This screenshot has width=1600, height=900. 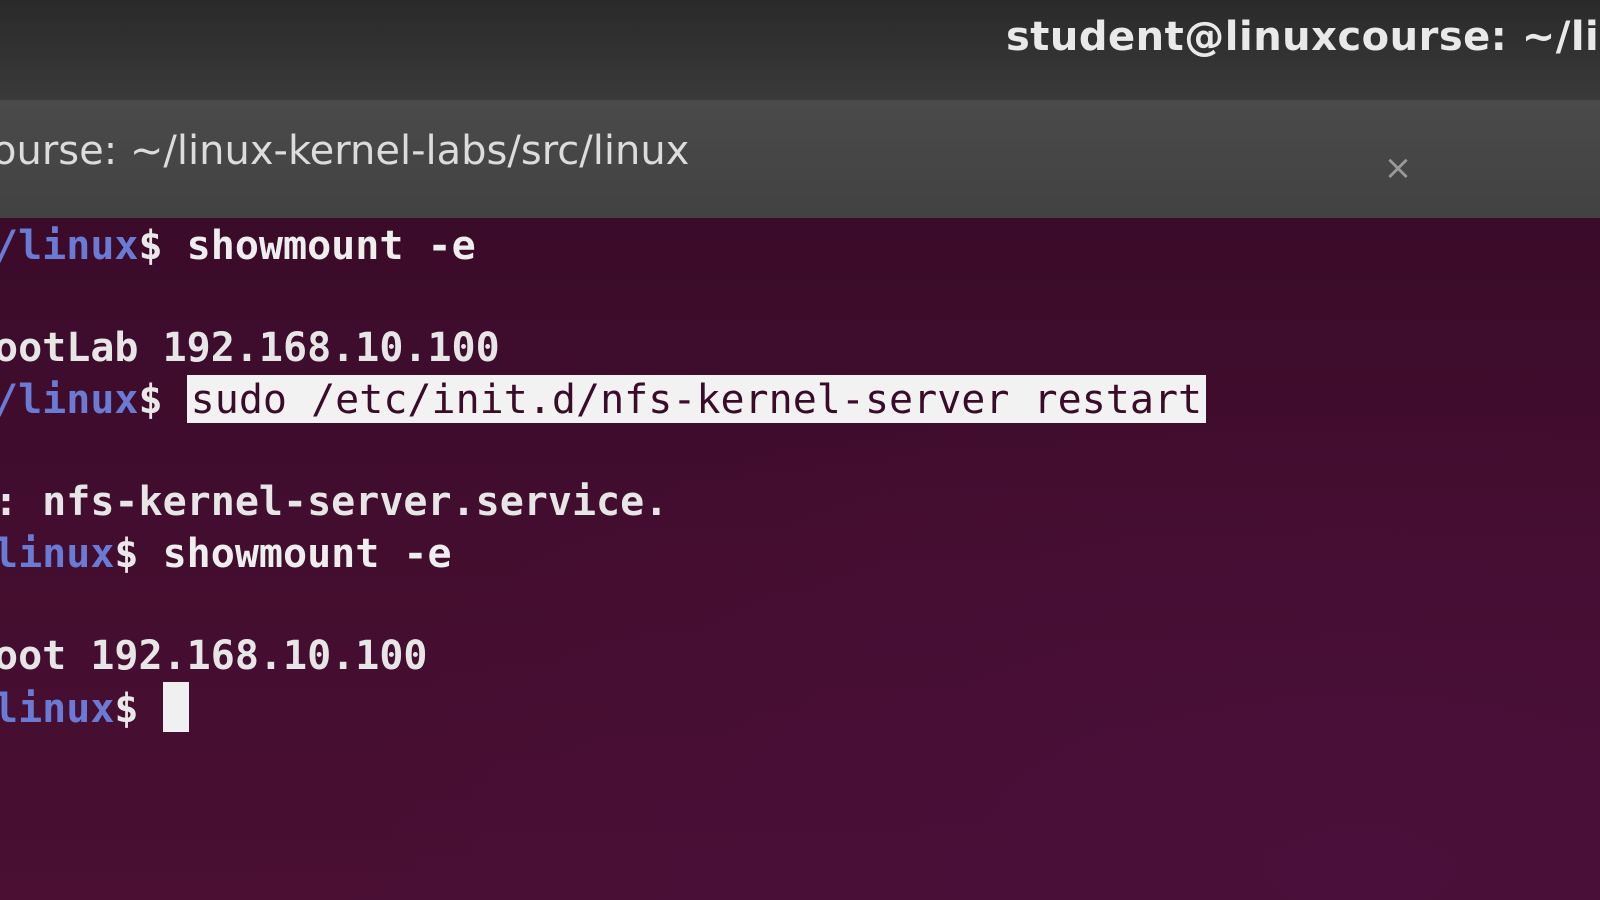 I want to click on terminal-line: : nfs-kernel-server.service., so click(x=334, y=502).